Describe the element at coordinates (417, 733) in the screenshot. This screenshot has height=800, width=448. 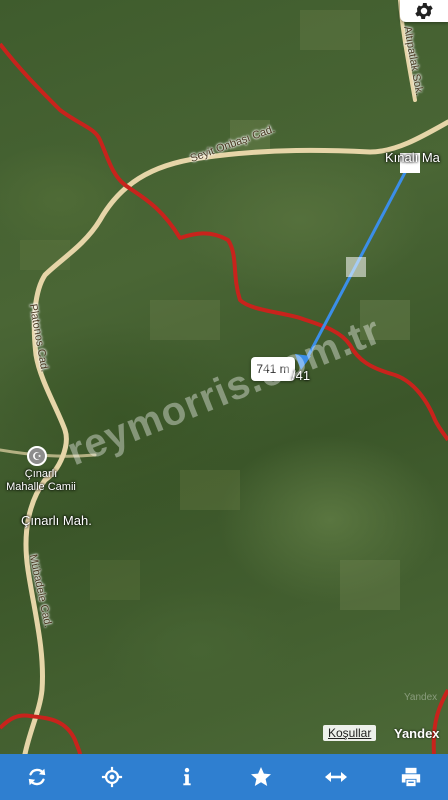
I see `map-provider-logo: Yandex` at that location.